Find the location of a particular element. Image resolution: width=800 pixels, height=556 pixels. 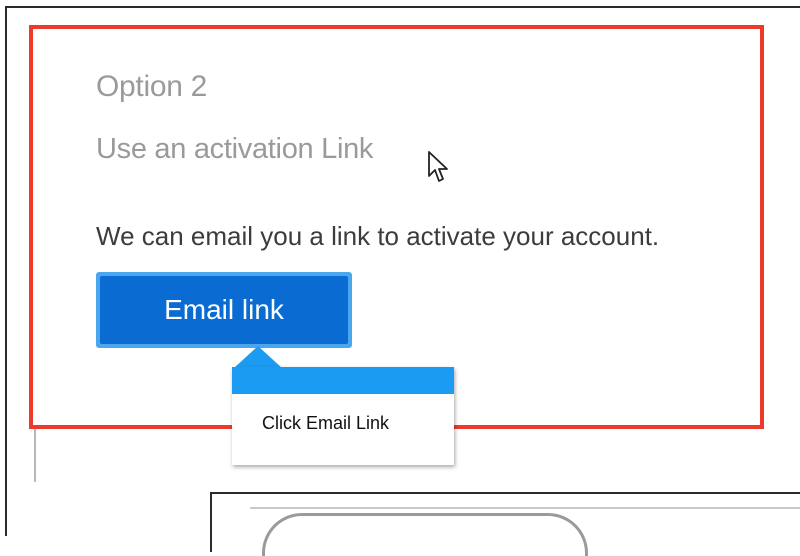

option-title: Option 2 is located at coordinates (152, 86).